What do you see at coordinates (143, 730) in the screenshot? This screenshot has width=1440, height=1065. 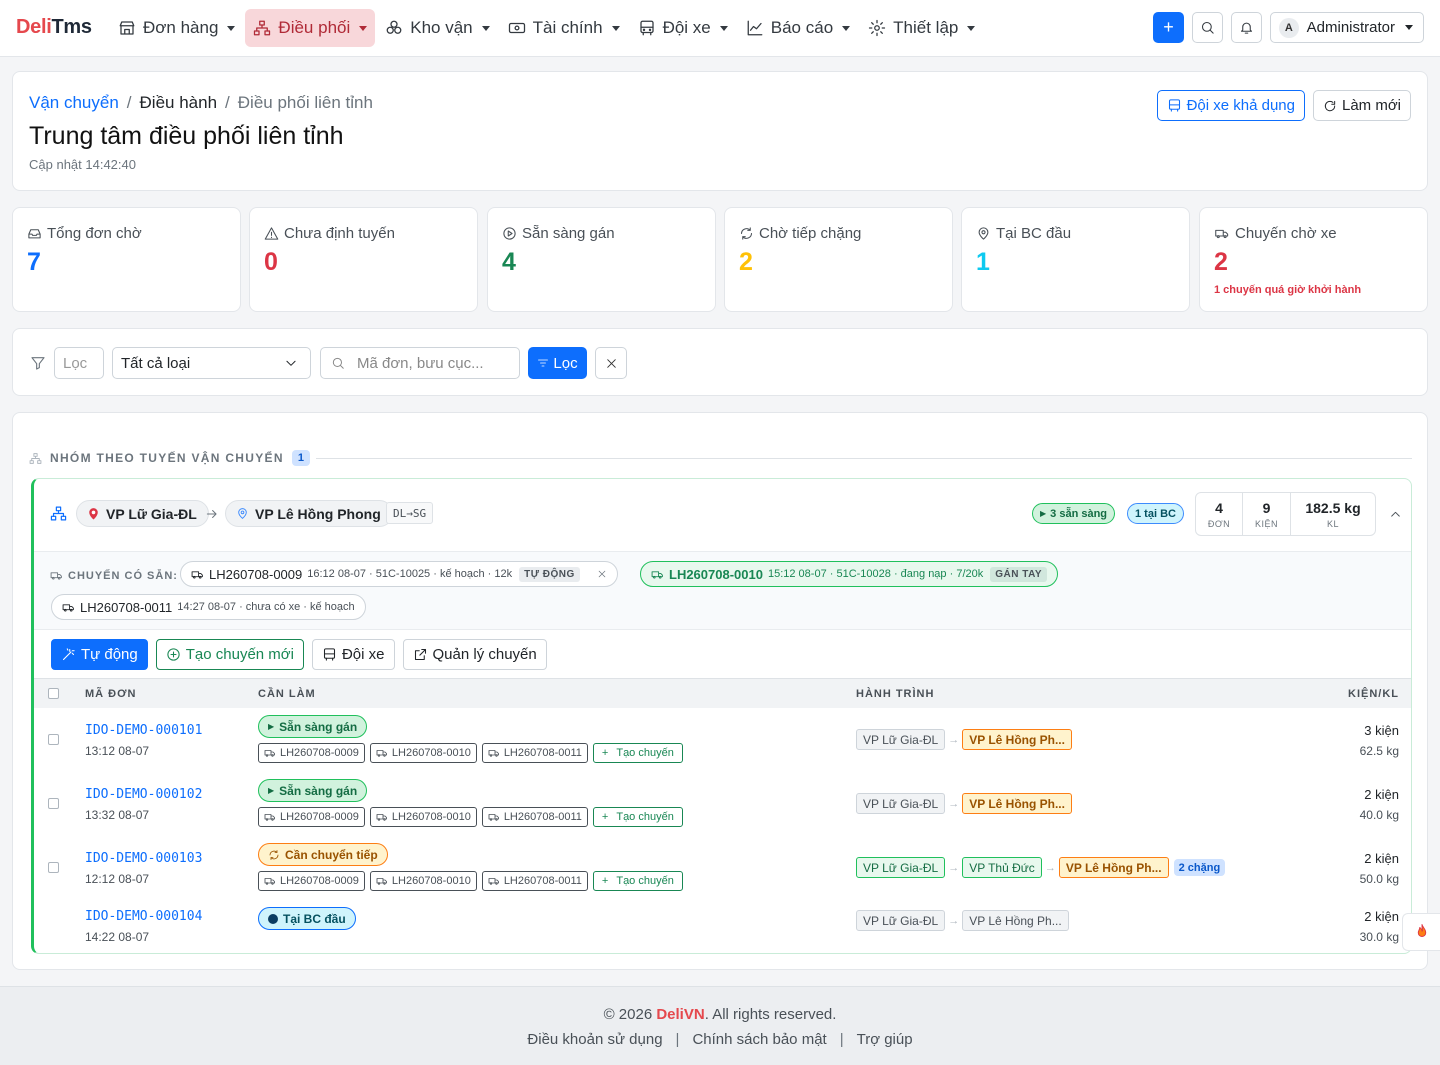 I see `order-id-link: IDO-DEMO-000101` at bounding box center [143, 730].